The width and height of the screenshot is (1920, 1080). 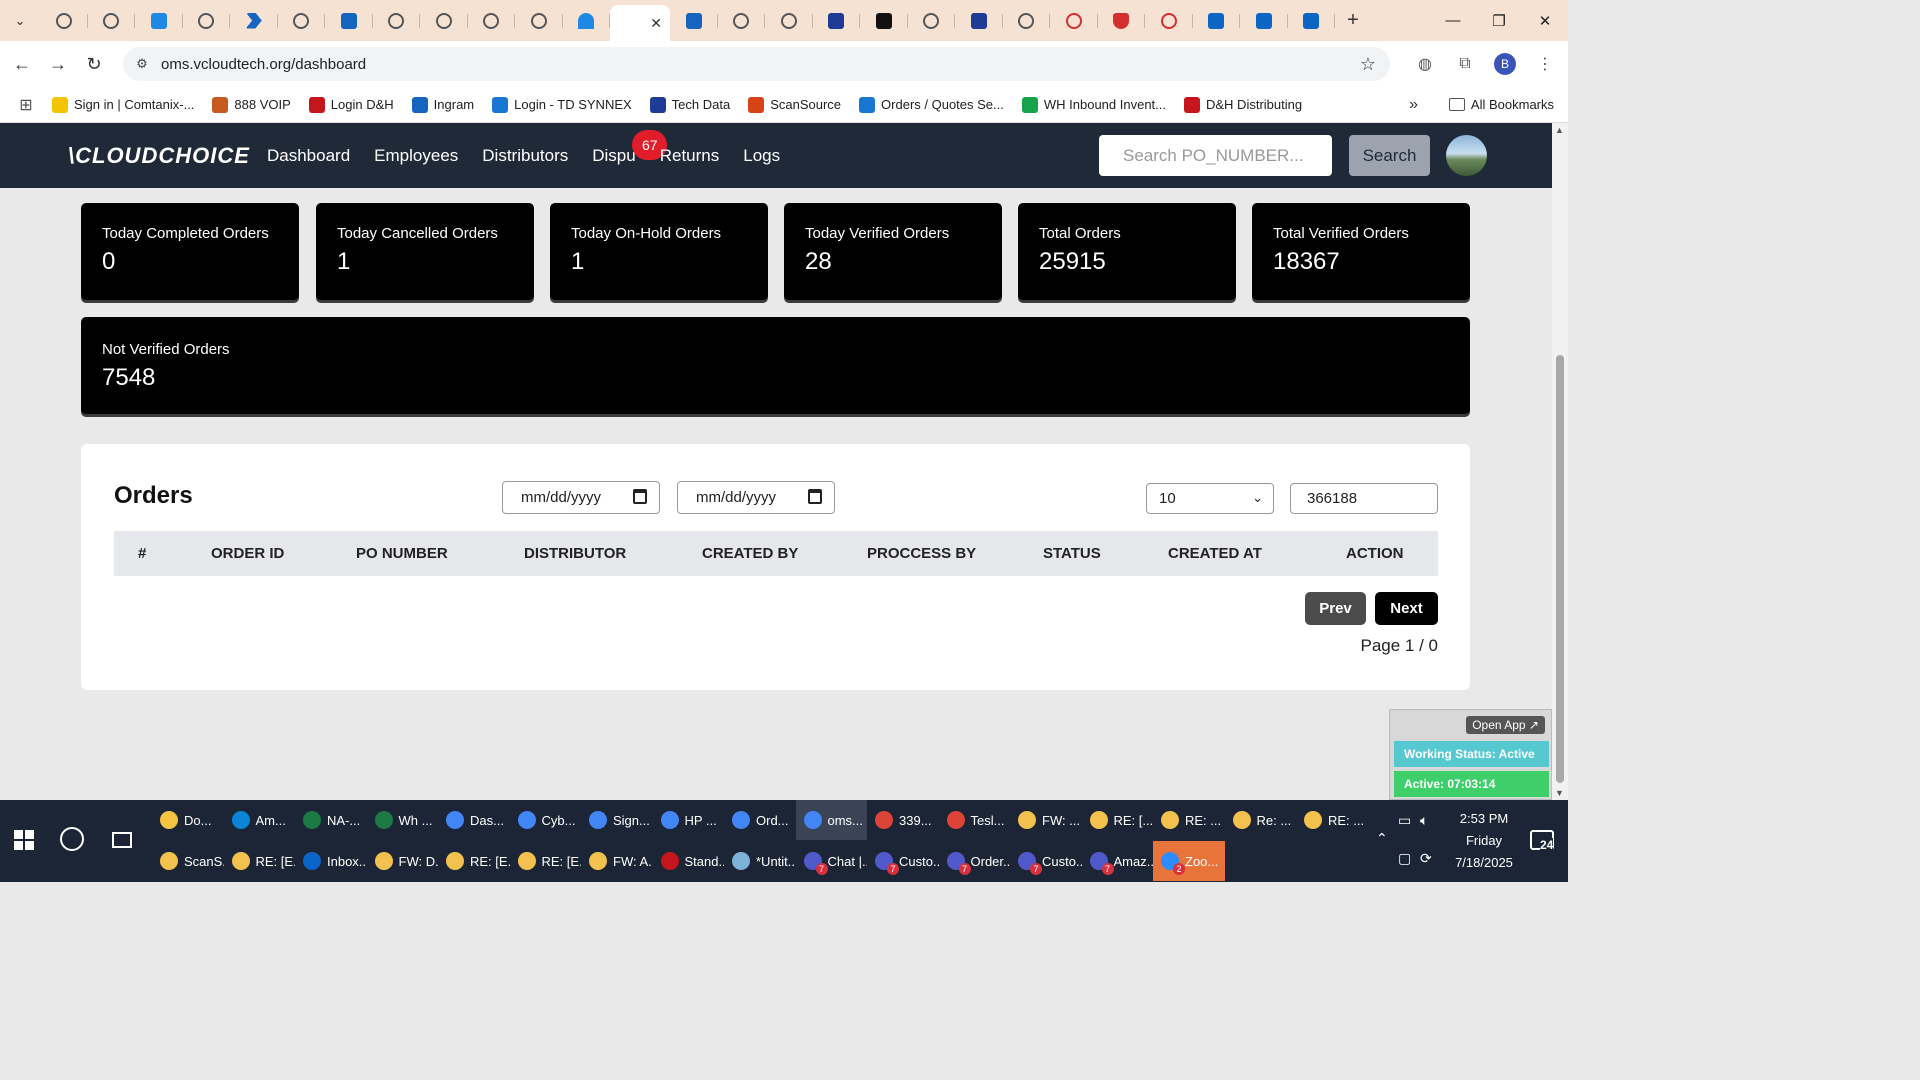 I want to click on user-avatar, so click(x=1466, y=155).